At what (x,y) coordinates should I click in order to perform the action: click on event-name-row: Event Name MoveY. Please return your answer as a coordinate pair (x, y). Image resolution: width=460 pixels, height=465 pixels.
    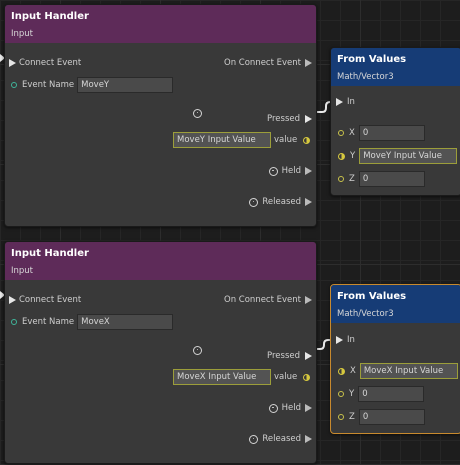
    Looking at the image, I should click on (92, 85).